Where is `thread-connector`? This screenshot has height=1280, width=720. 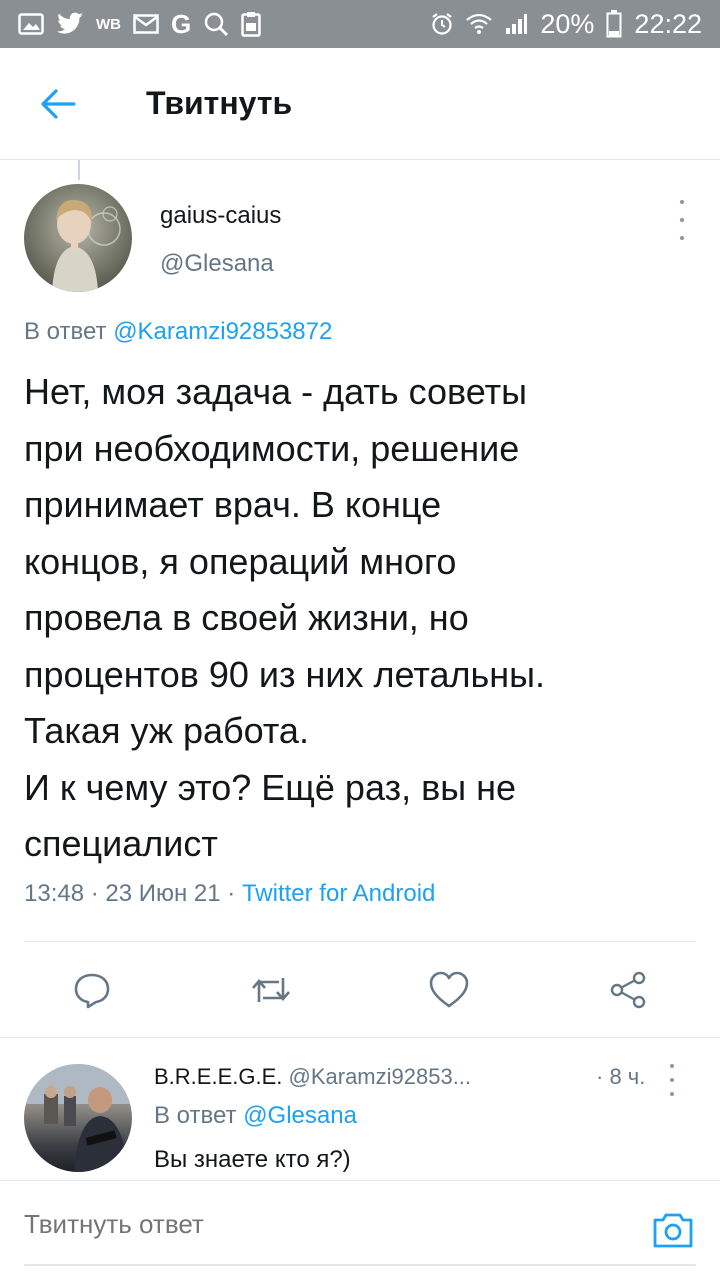 thread-connector is located at coordinates (79, 170).